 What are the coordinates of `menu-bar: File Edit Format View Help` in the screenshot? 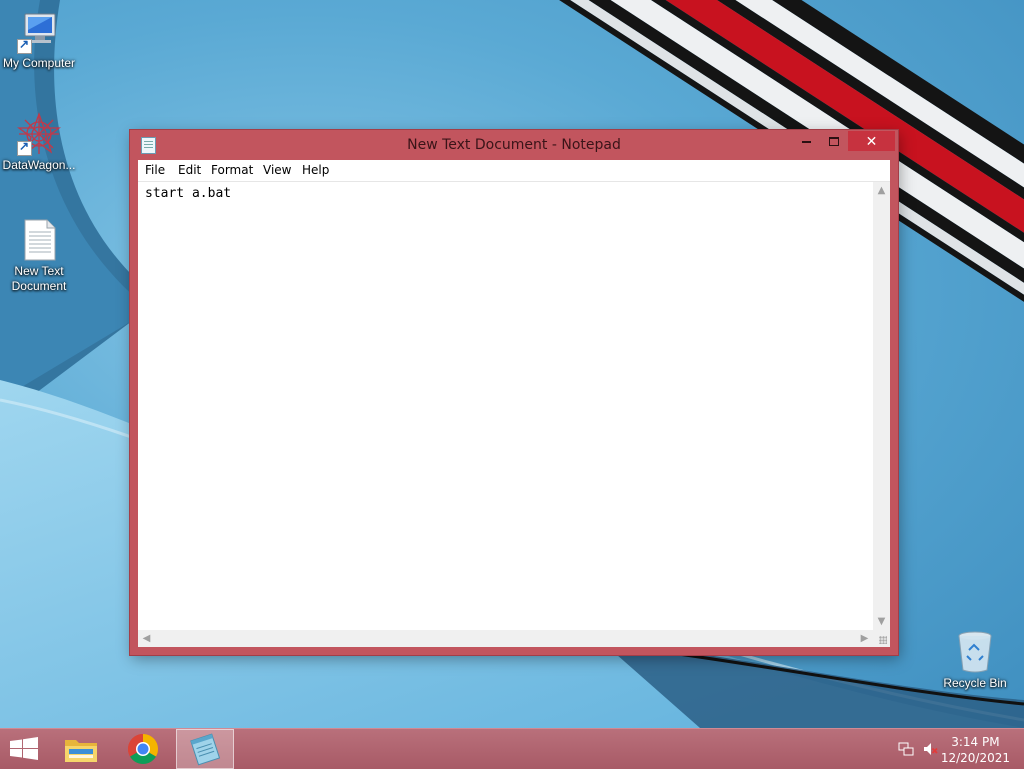 It's located at (514, 171).